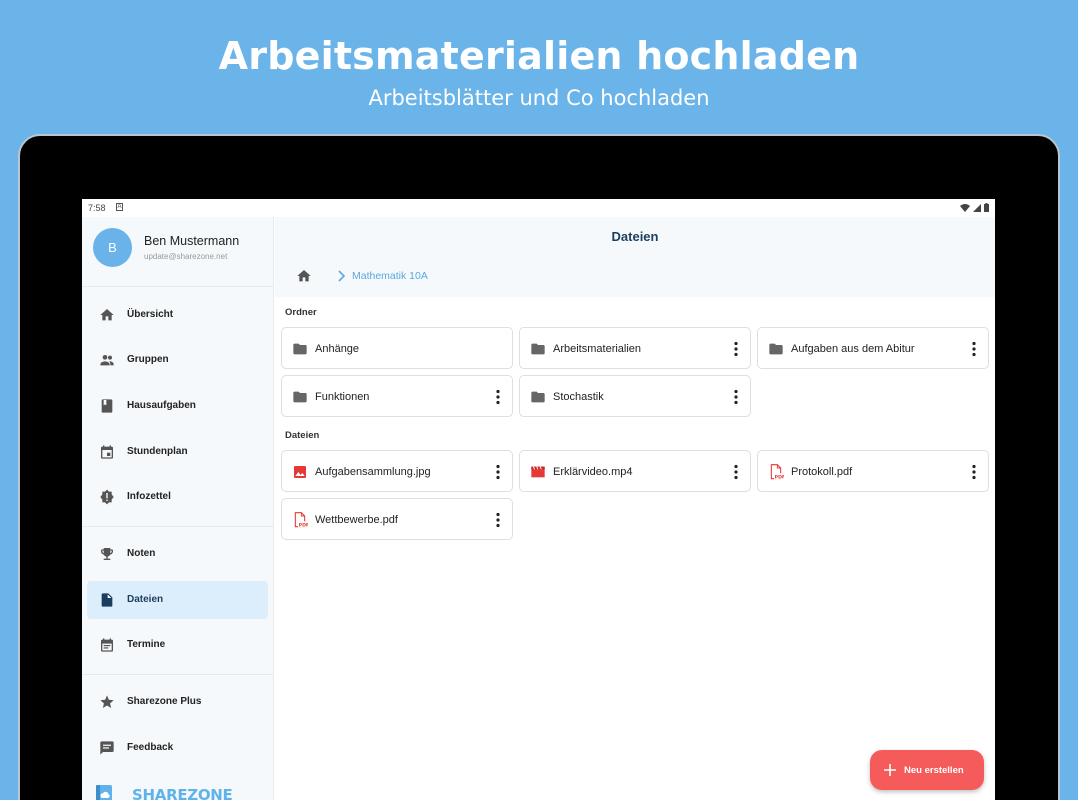 The width and height of the screenshot is (1078, 800). I want to click on info-badge-icon, so click(107, 497).